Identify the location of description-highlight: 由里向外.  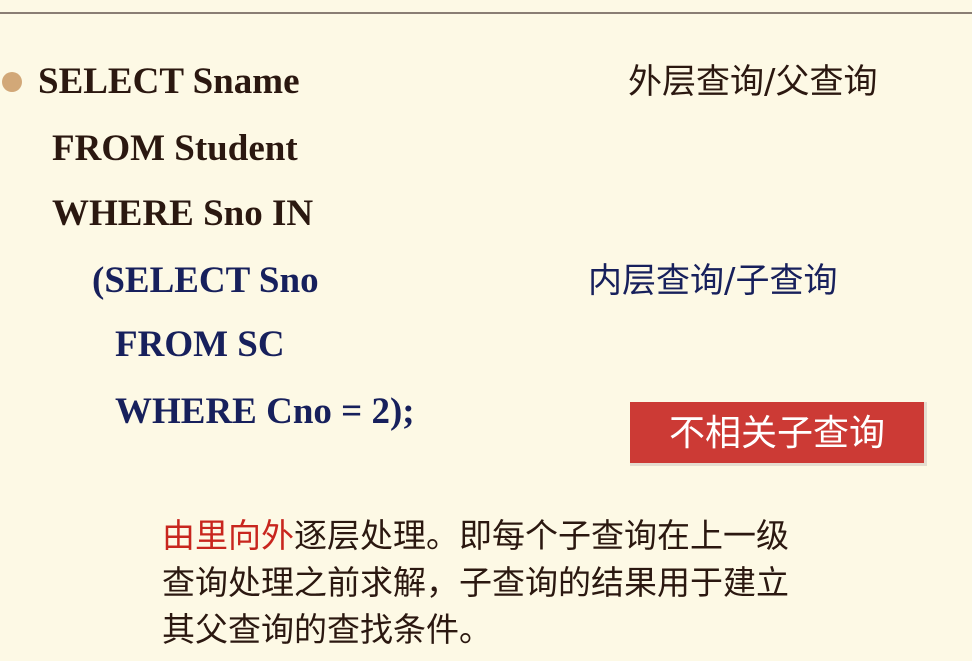
(228, 535).